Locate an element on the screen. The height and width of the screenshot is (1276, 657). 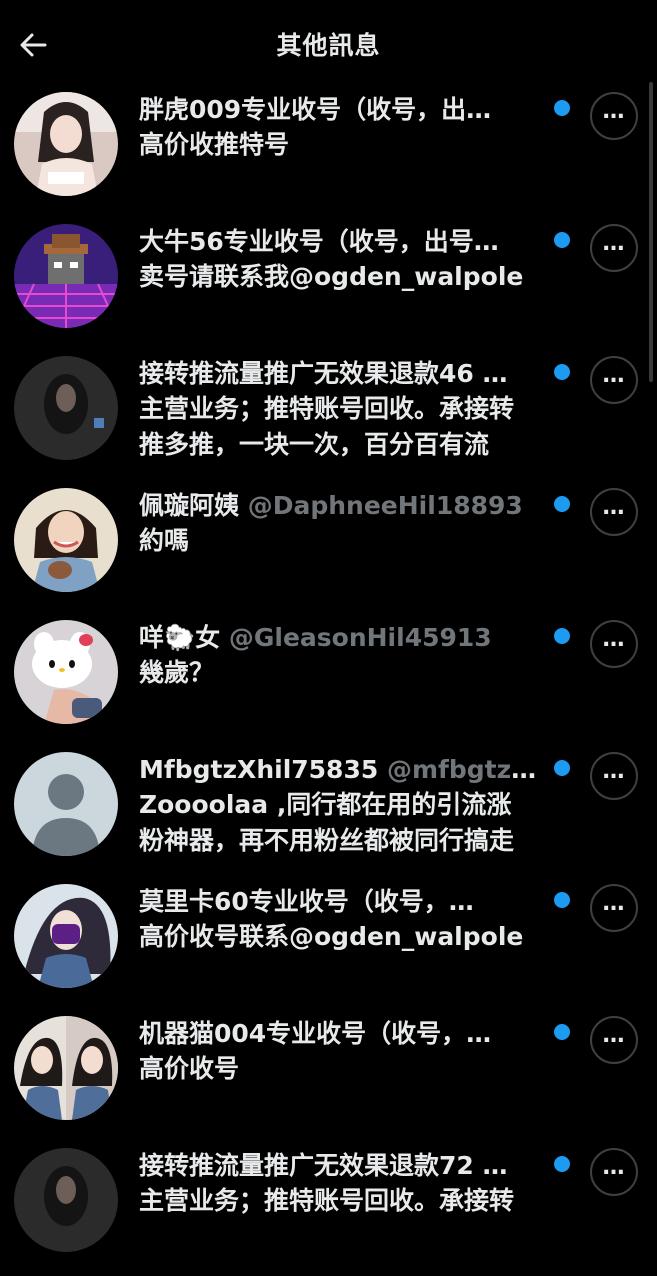
sender-handle: @GleasonHil45913 is located at coordinates (360, 637).